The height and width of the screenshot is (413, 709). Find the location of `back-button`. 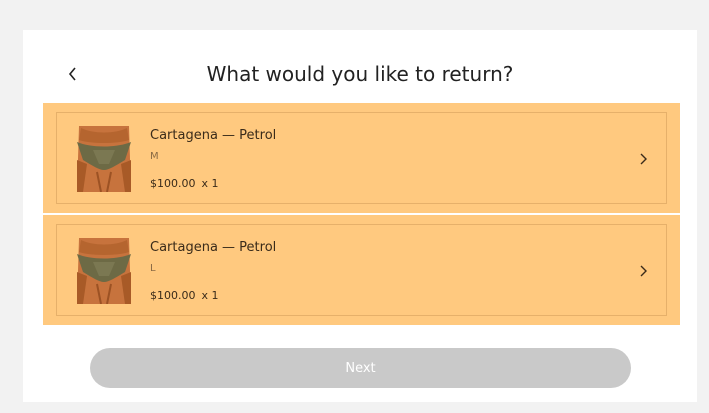

back-button is located at coordinates (73, 74).